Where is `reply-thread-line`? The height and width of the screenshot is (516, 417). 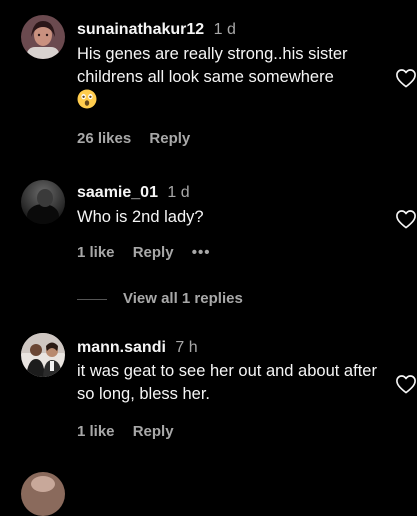 reply-thread-line is located at coordinates (92, 299).